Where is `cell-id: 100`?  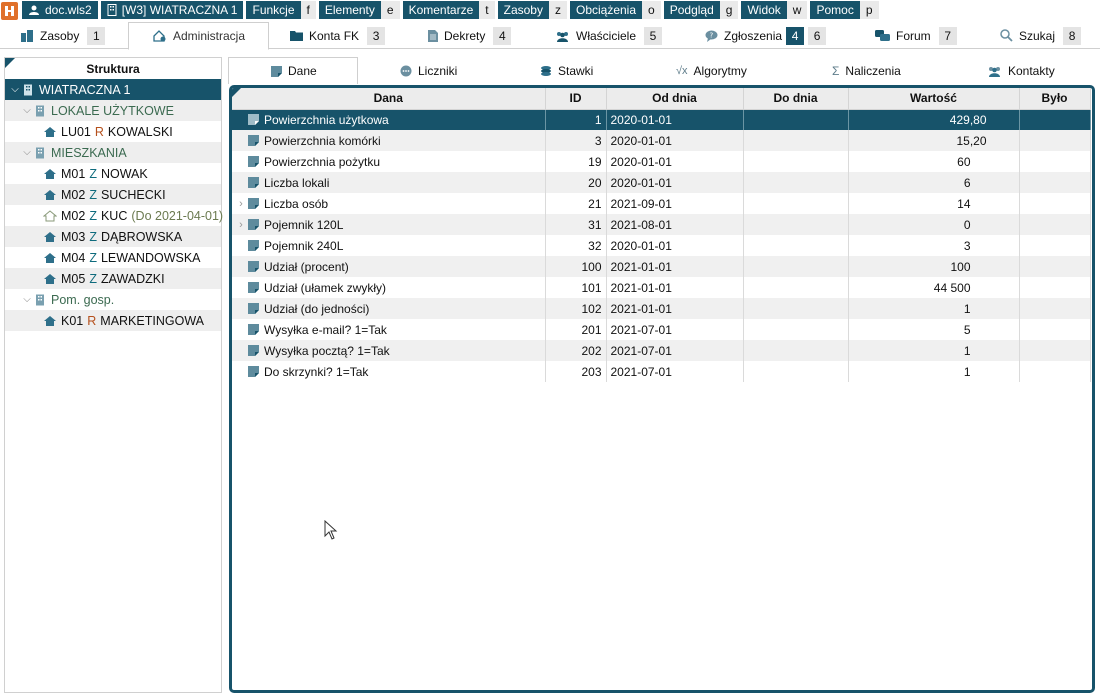 cell-id: 100 is located at coordinates (576, 266).